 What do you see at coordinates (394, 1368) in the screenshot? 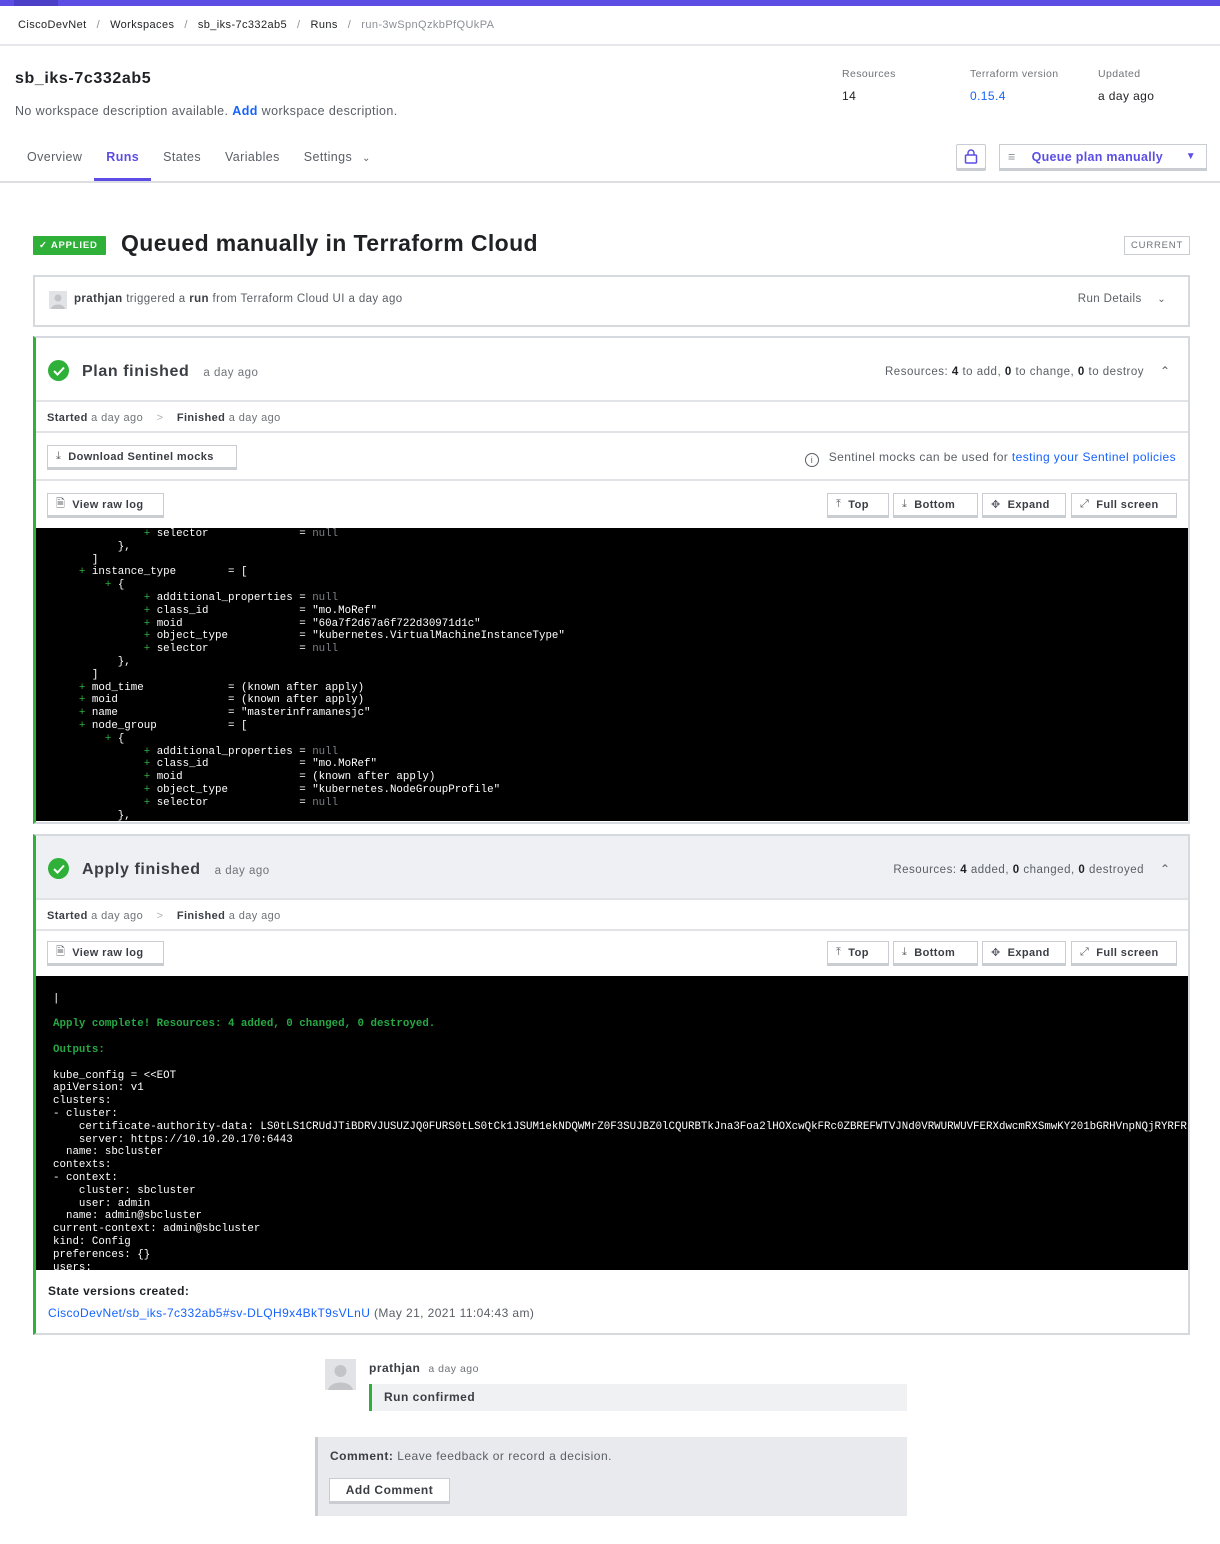
I see `comment-user: prathjan` at bounding box center [394, 1368].